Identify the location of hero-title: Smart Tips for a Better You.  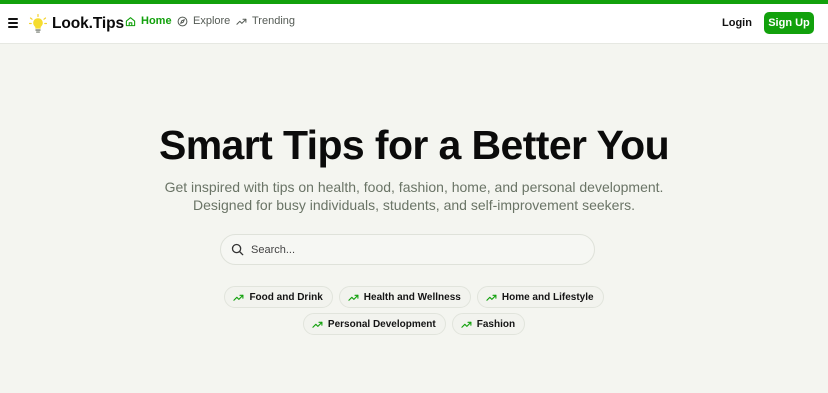
(414, 145).